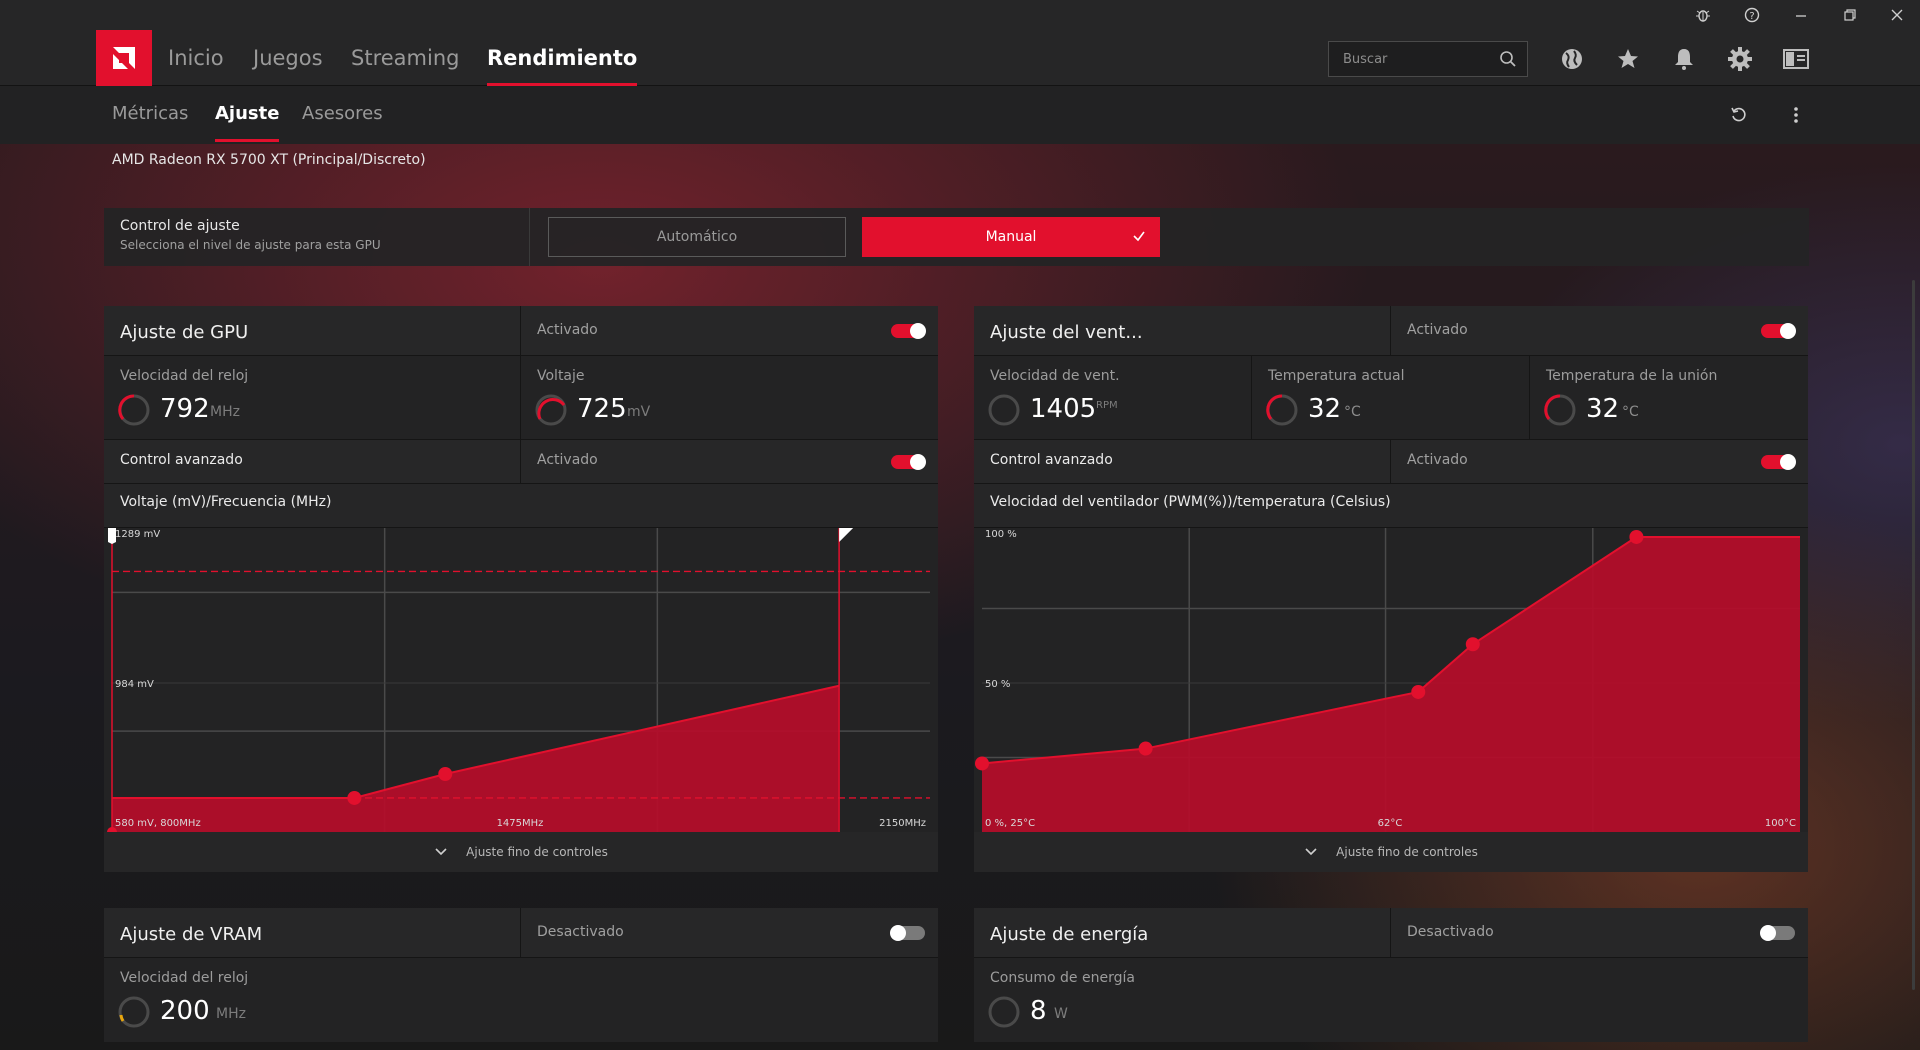  I want to click on help-icon: ?, so click(1752, 15).